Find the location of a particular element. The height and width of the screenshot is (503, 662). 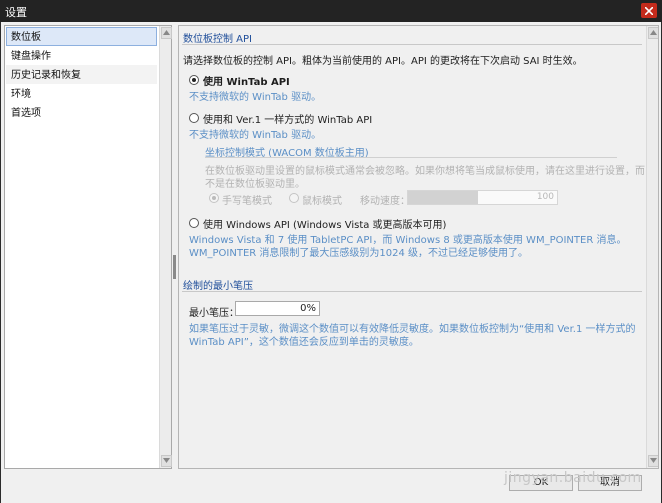

min-pressure-input: 0% is located at coordinates (277, 308).